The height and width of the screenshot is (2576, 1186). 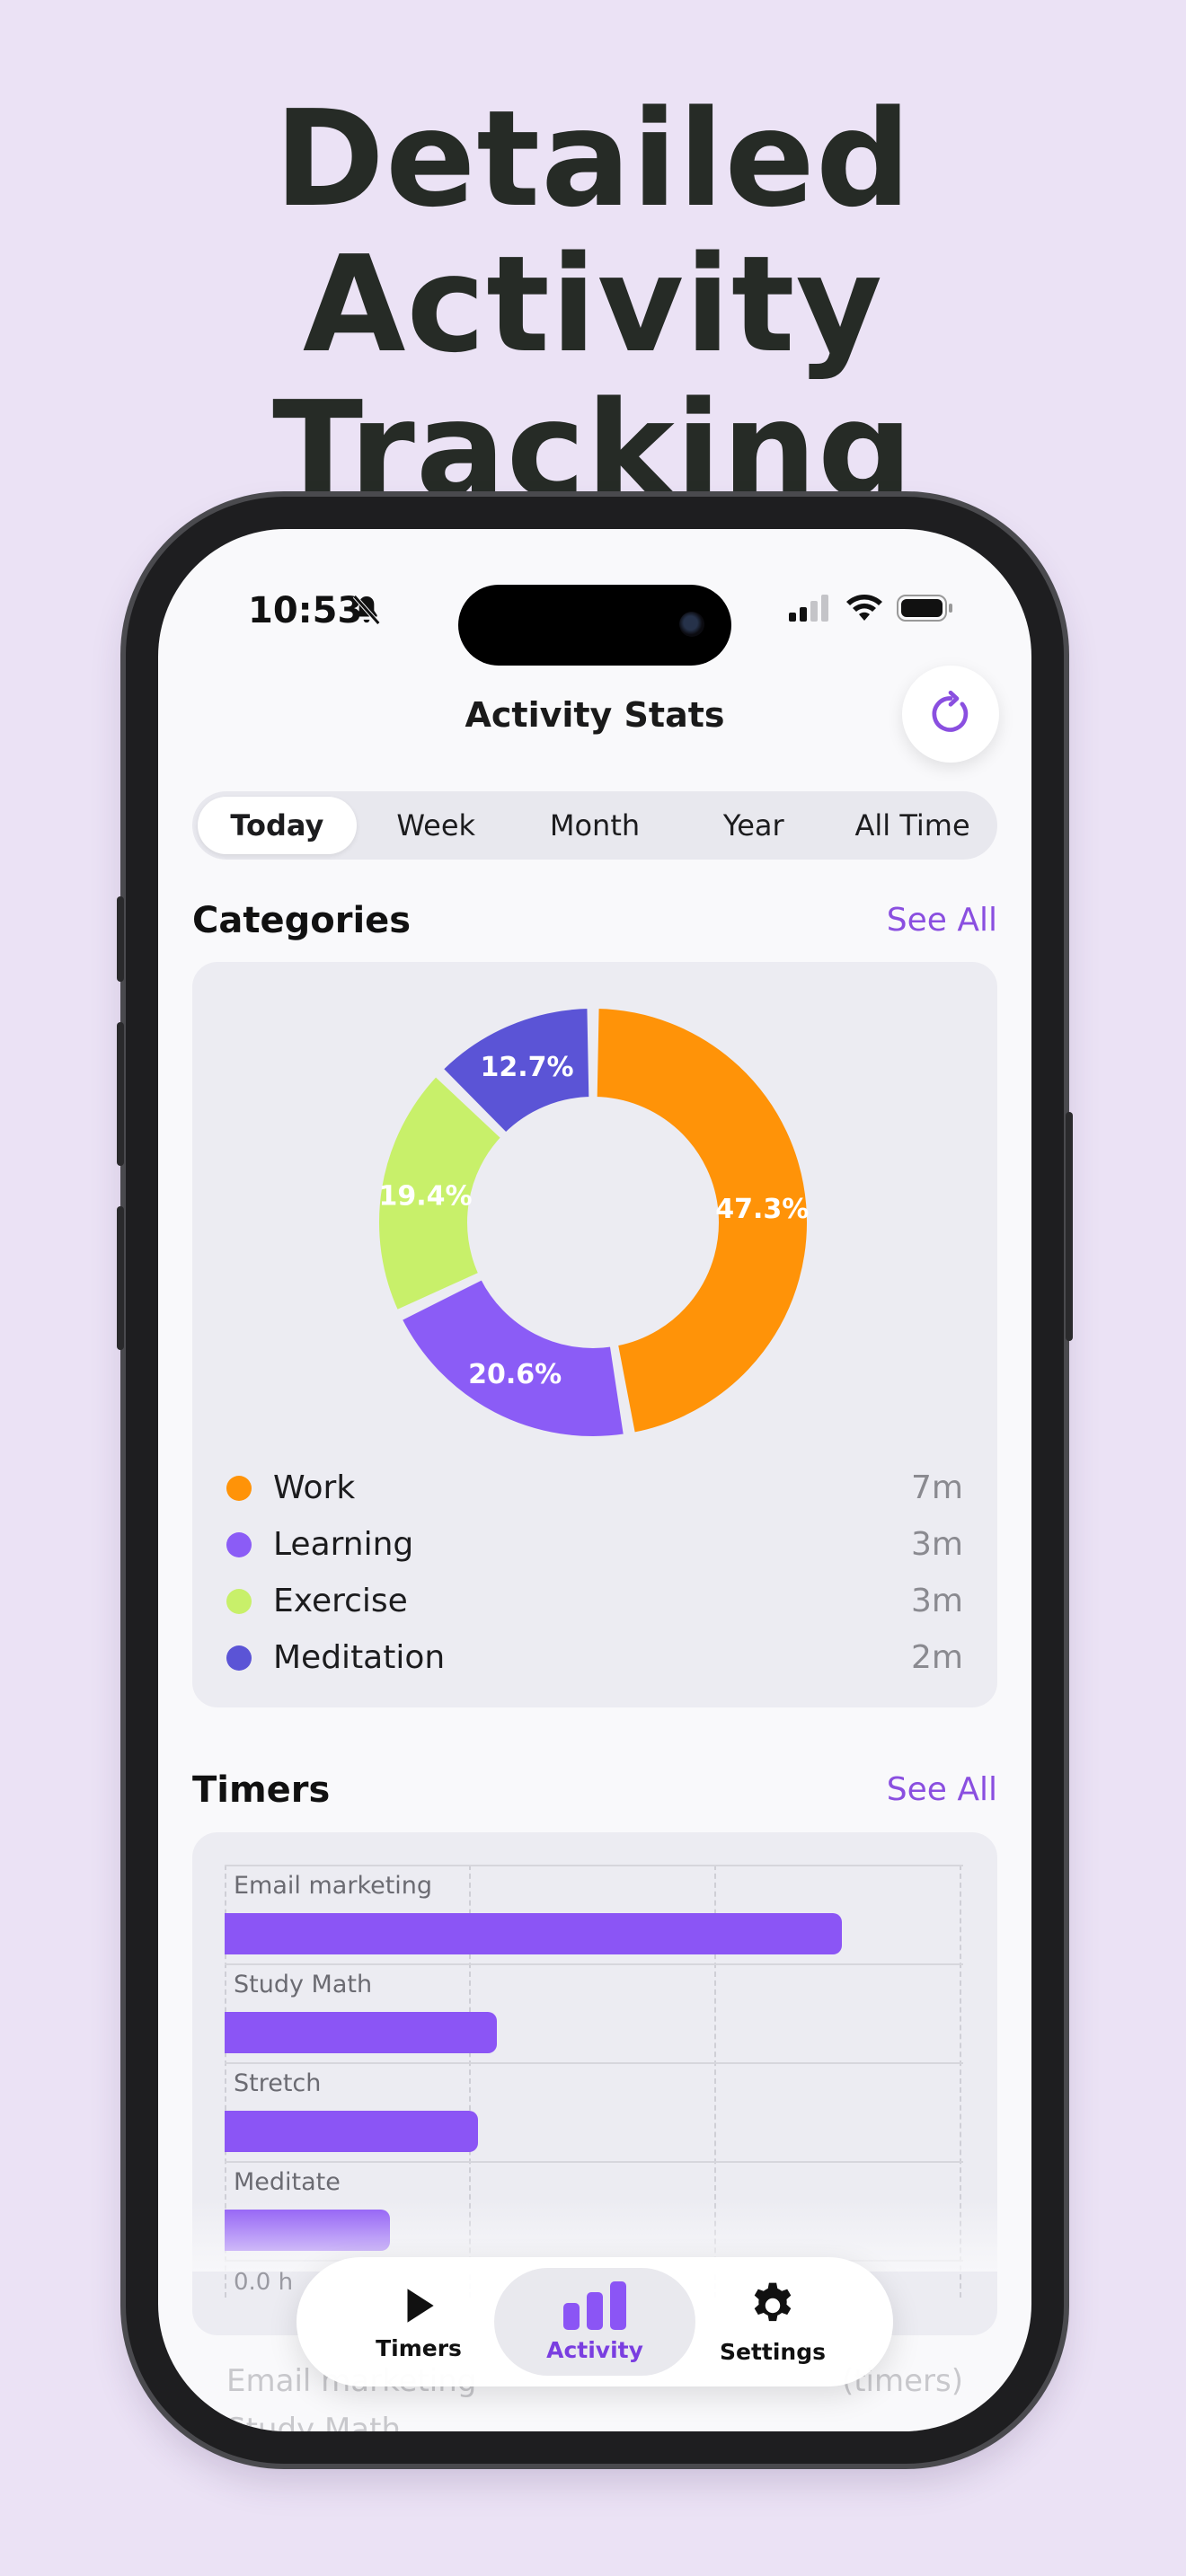 What do you see at coordinates (691, 624) in the screenshot?
I see `camera-lens` at bounding box center [691, 624].